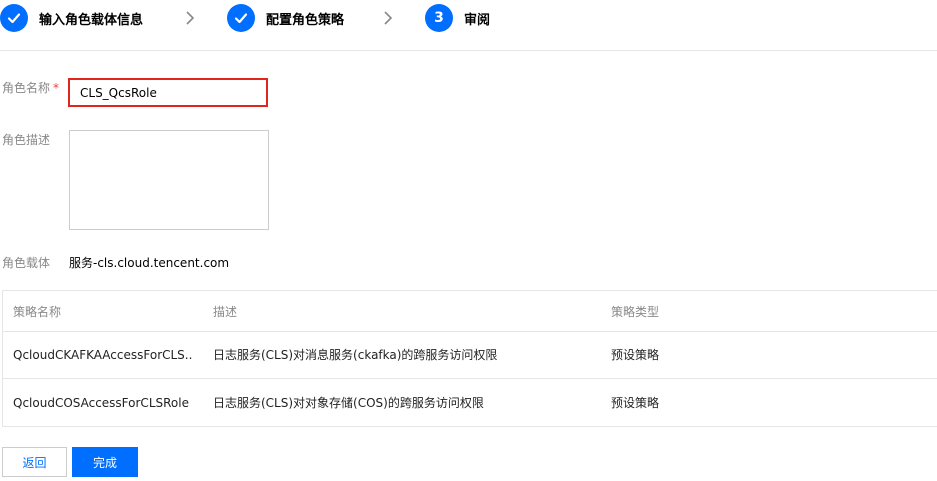 The image size is (937, 481). I want to click on role-name-value: CLS_QcsRole, so click(118, 92).